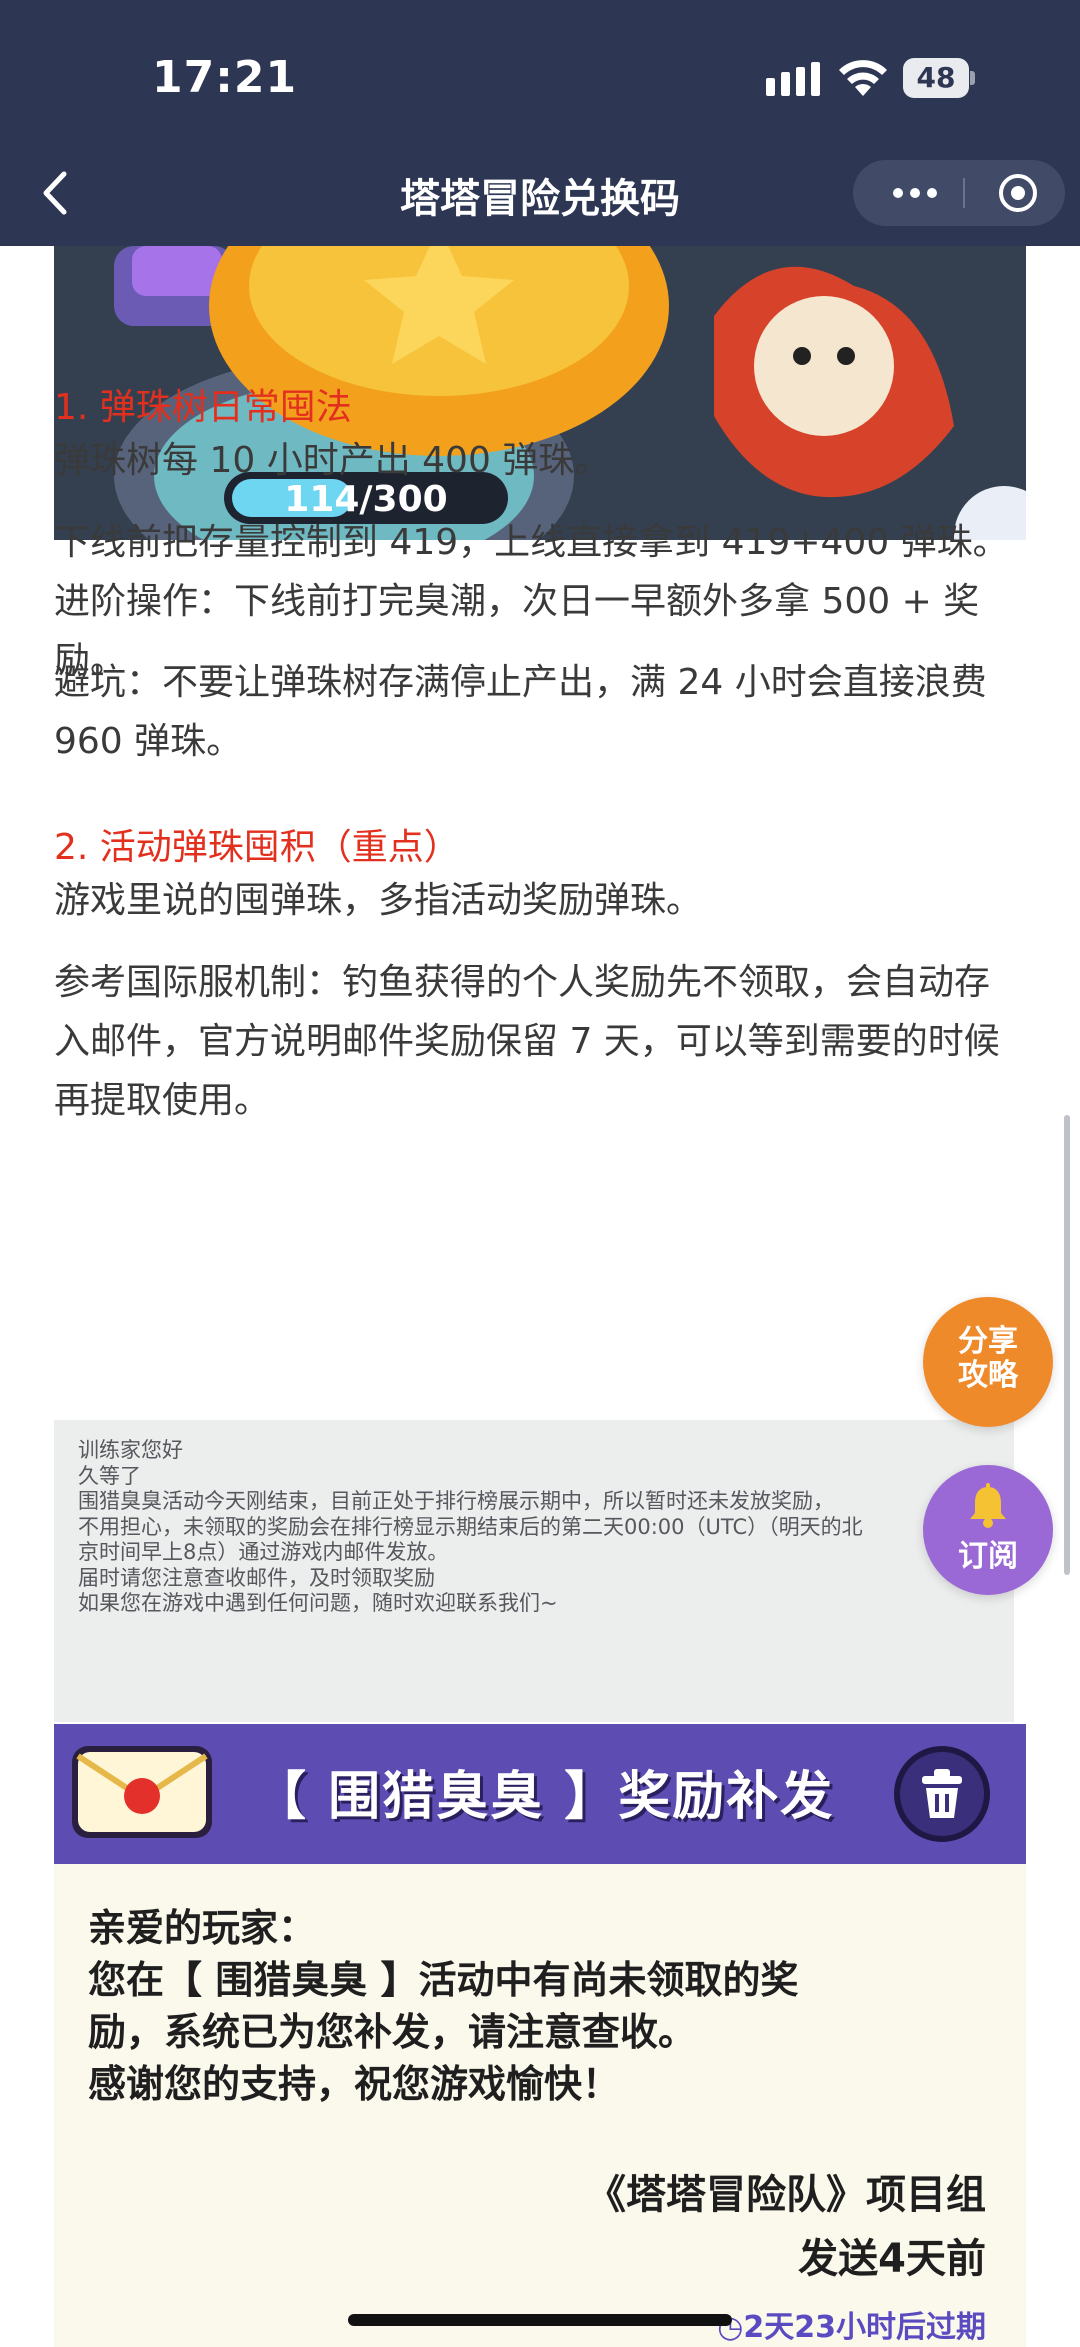  I want to click on top-bar: 17:21 48 塔塔冒险兑换码, so click(540, 123).